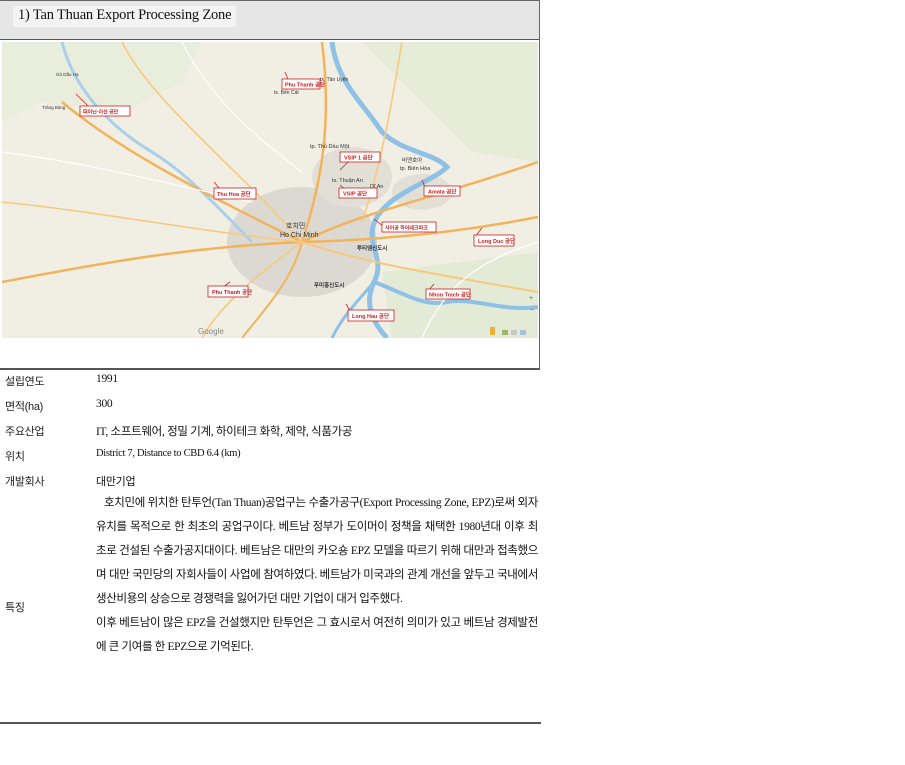 This screenshot has height=765, width=905. Describe the element at coordinates (358, 158) in the screenshot. I see `zone-label-vsip-1: VSIP 1 공단` at that location.